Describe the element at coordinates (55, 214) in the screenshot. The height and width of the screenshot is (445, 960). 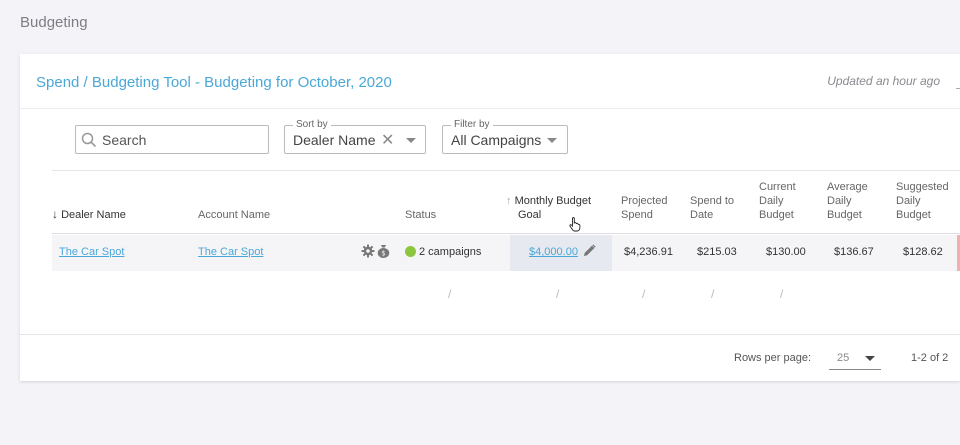
I see `sort-arrow-down-icon: ↓` at that location.